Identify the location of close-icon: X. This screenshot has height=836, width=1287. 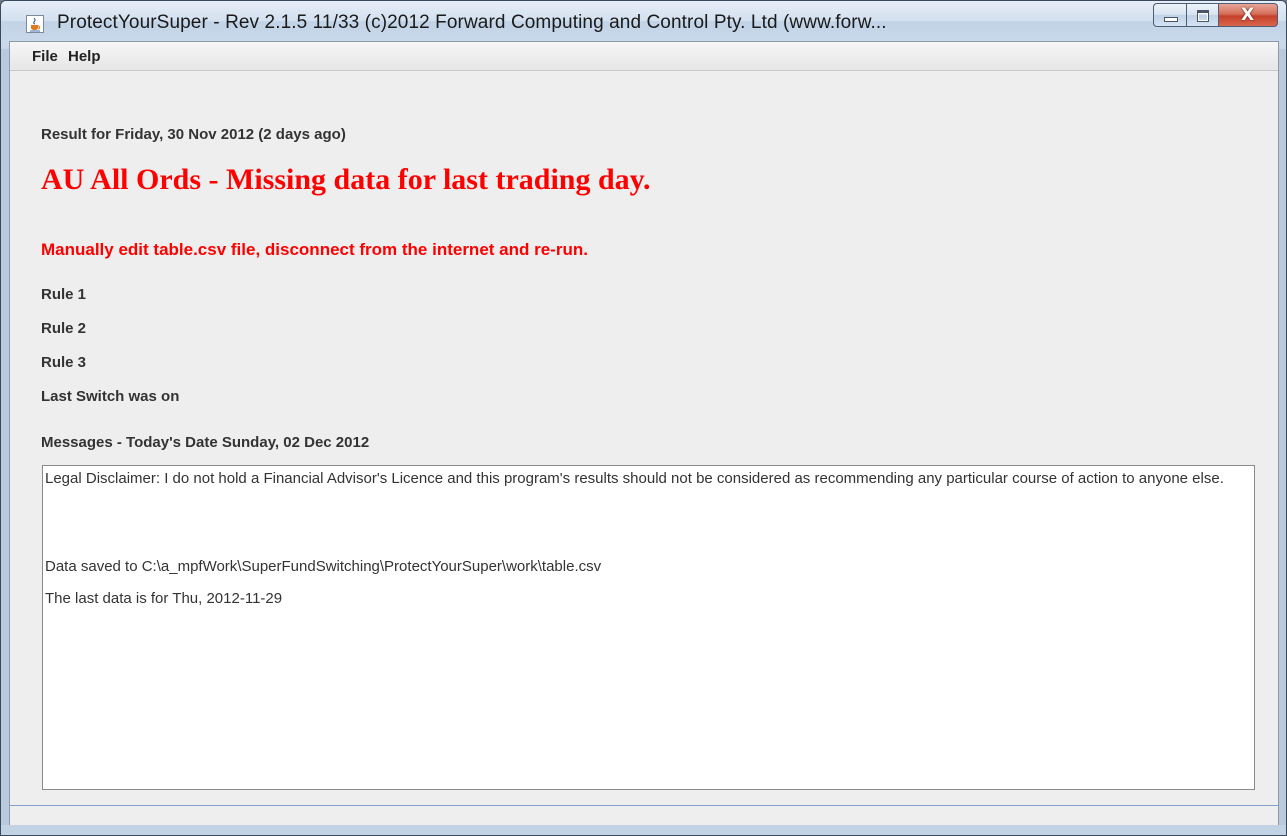
(1247, 15).